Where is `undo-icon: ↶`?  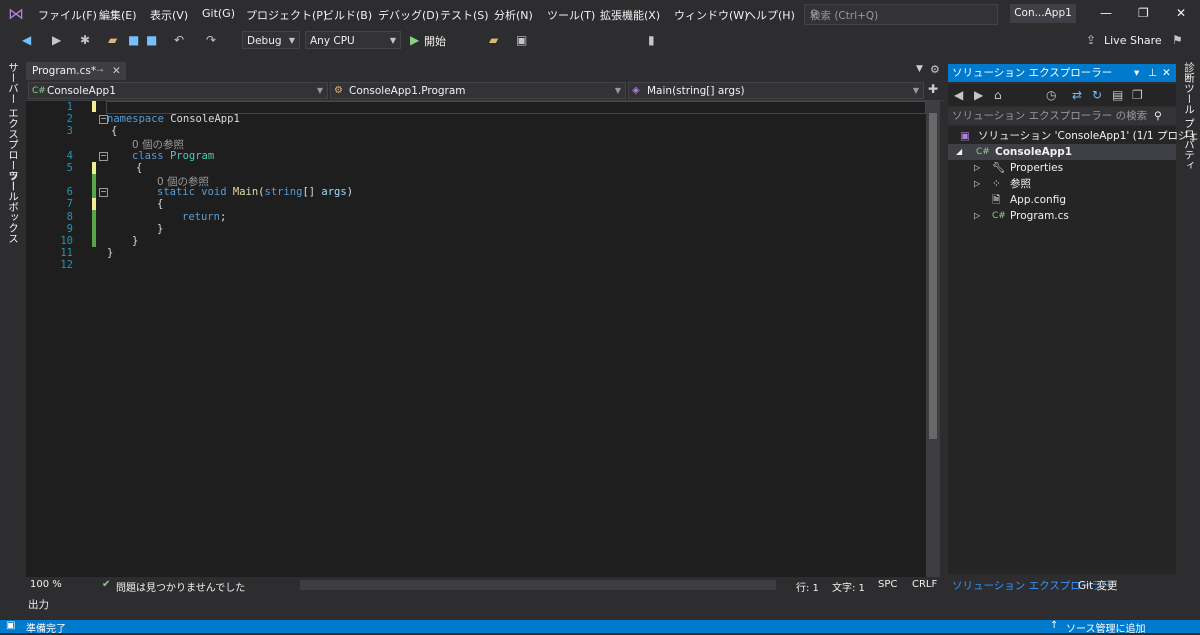 undo-icon: ↶ is located at coordinates (179, 40).